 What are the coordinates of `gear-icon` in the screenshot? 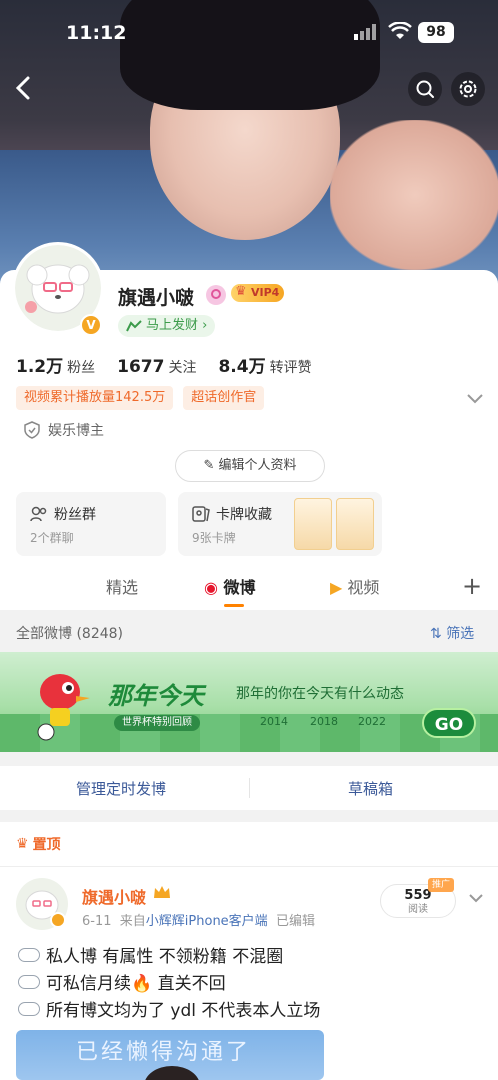 It's located at (468, 89).